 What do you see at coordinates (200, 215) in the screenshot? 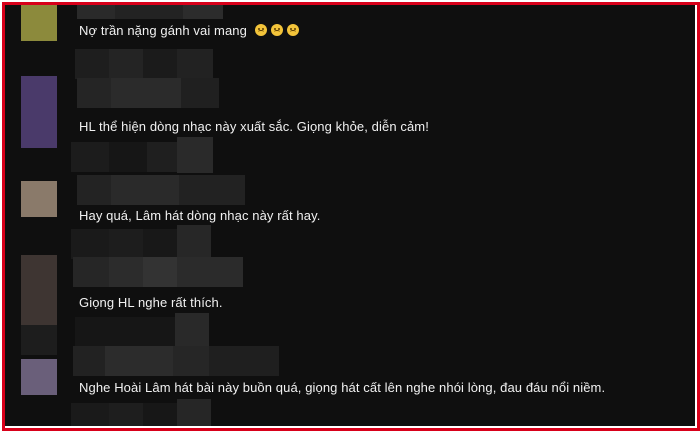
I see `comment-text: Hay quá, Lâm hát dòng nhạc này rất hay.` at bounding box center [200, 215].